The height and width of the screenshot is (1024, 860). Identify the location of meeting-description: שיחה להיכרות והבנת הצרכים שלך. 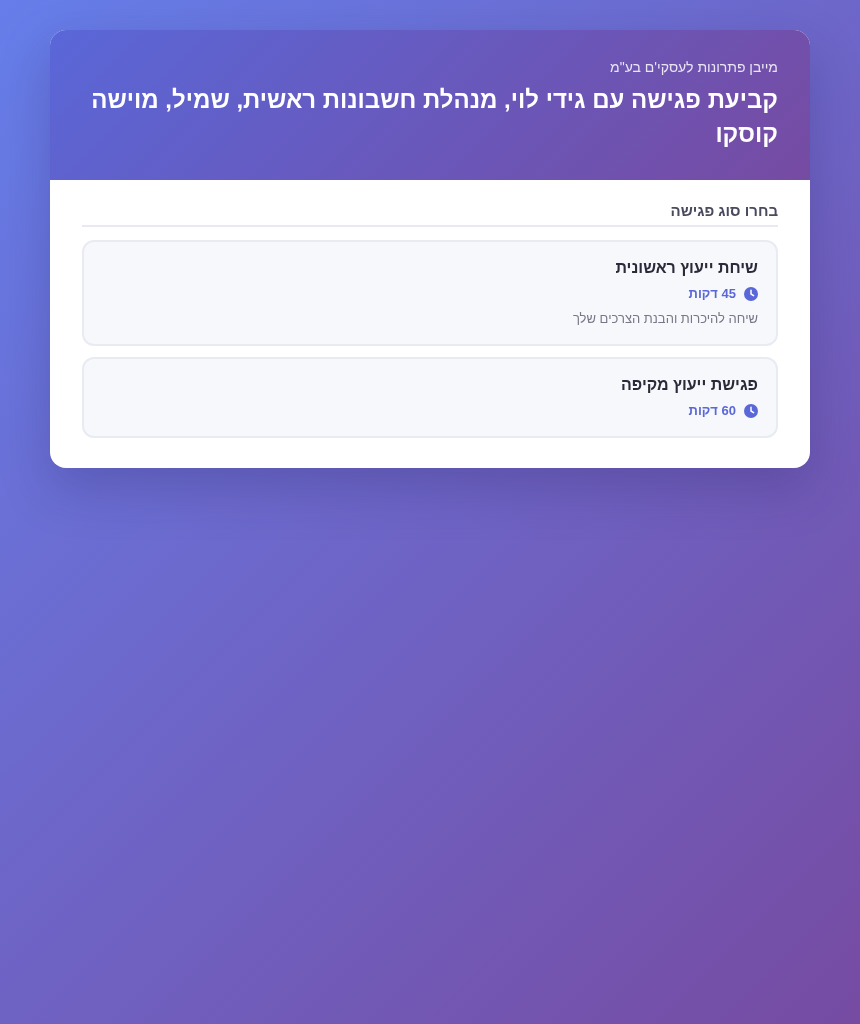
(665, 318).